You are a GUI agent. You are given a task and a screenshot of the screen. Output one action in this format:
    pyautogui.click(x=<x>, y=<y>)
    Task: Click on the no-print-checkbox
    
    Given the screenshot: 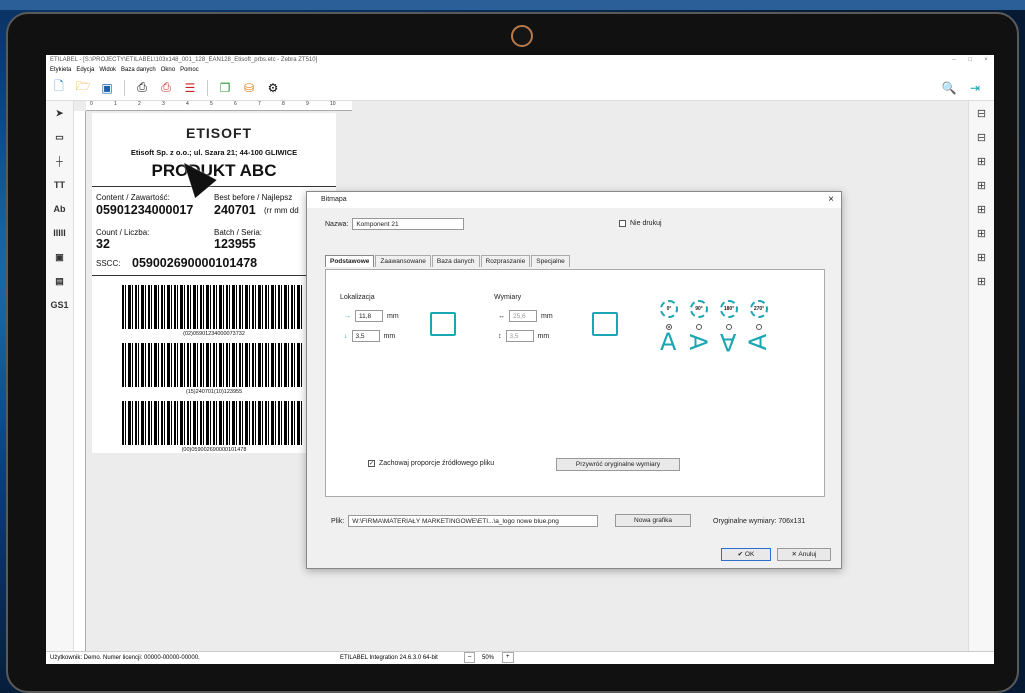 What is the action you would take?
    pyautogui.click(x=622, y=223)
    